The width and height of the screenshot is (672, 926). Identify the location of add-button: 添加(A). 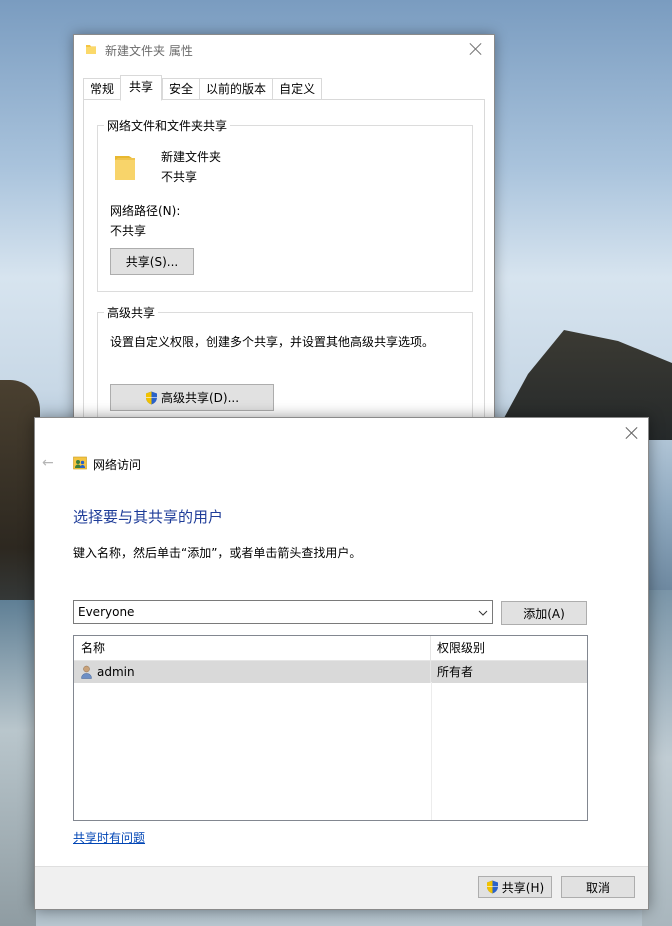
(544, 613).